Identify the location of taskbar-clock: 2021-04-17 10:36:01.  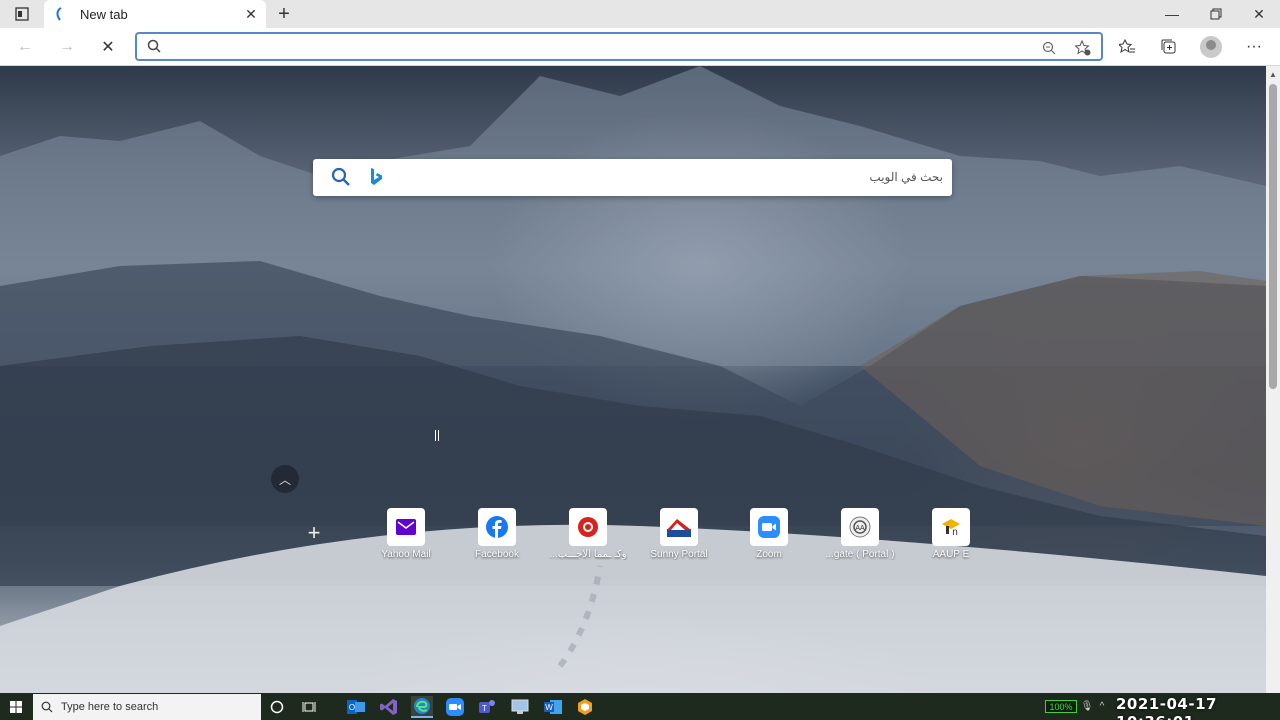
(1198, 707).